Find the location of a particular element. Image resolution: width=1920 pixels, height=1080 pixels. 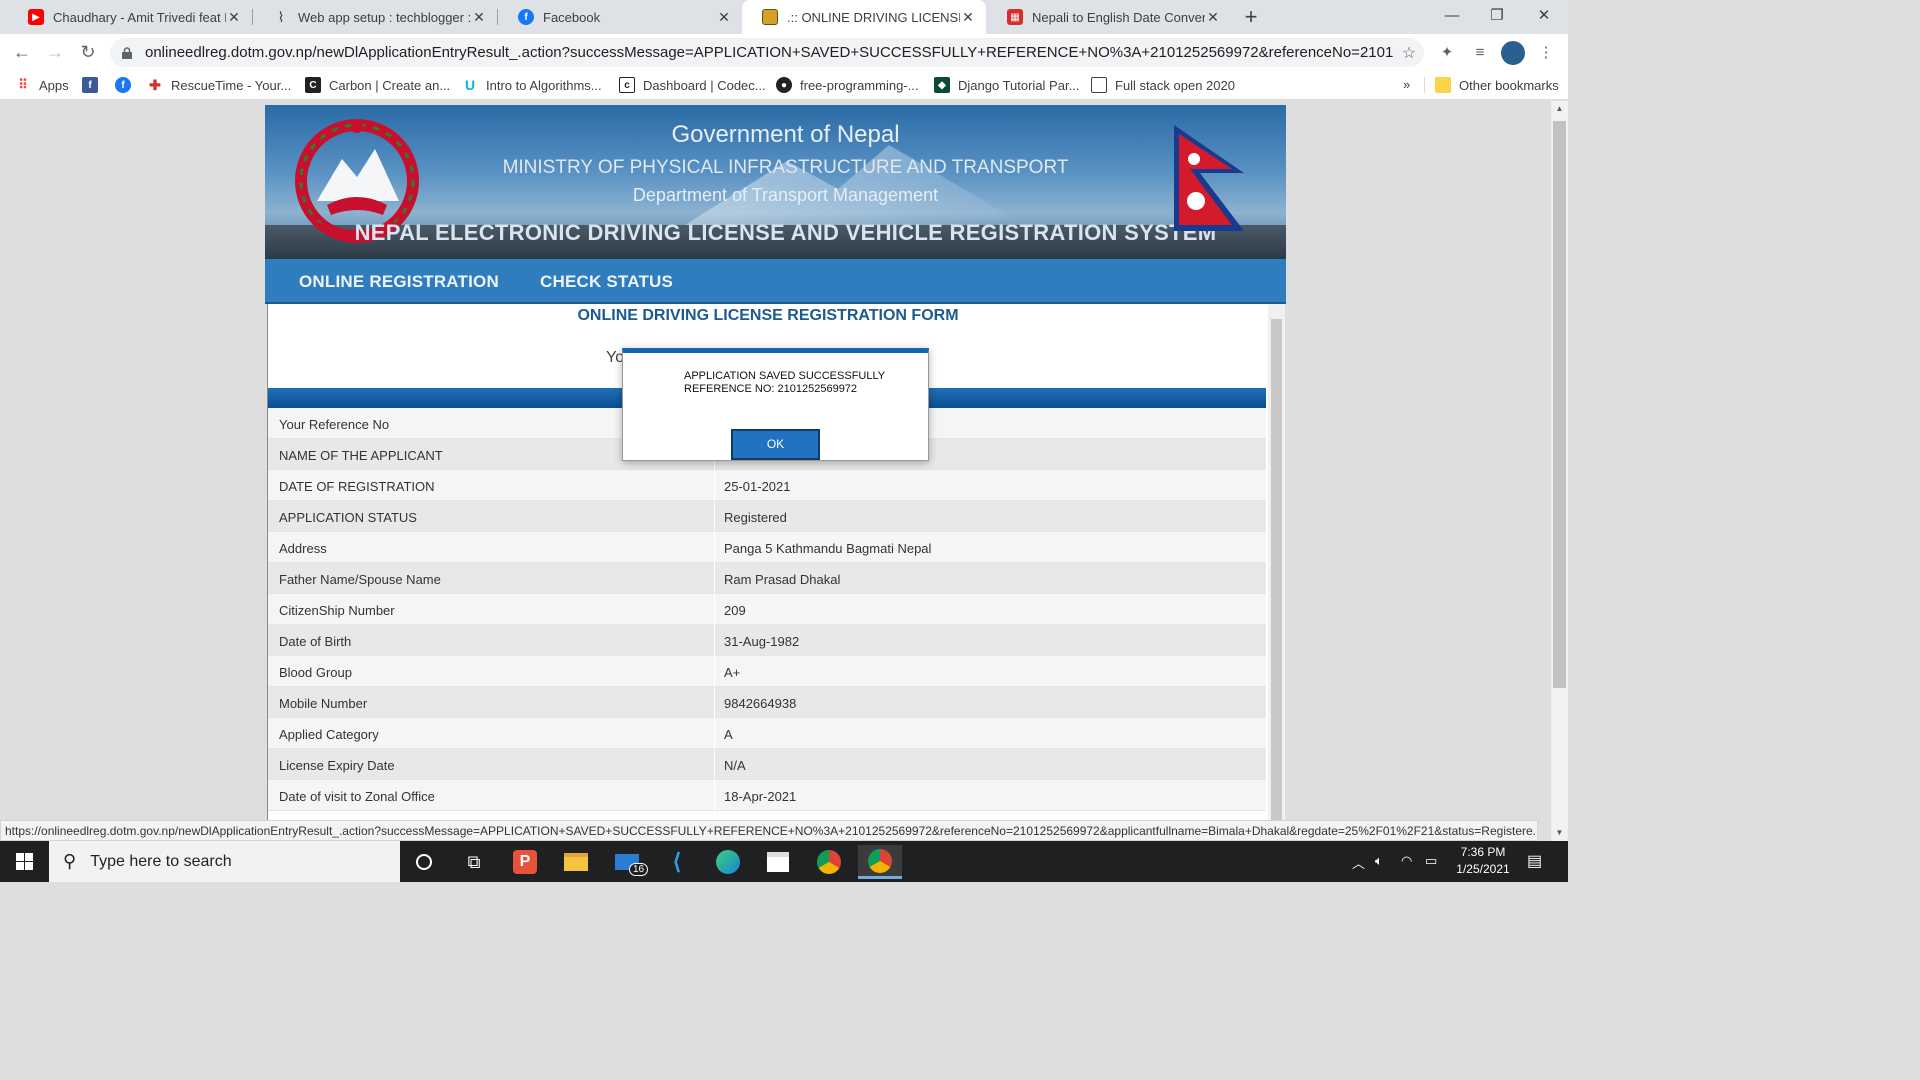

minimize-button: — is located at coordinates (1452, 17).